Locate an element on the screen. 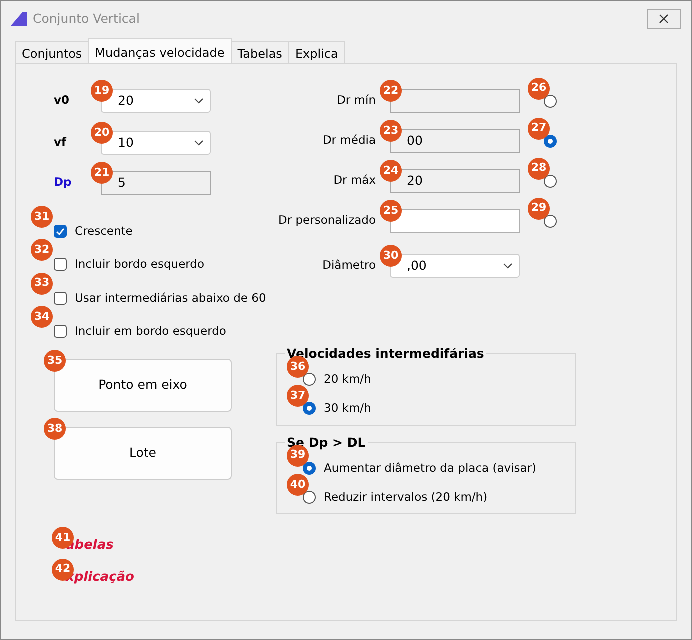 The width and height of the screenshot is (692, 640). radio-label: 30 km/h is located at coordinates (348, 409).